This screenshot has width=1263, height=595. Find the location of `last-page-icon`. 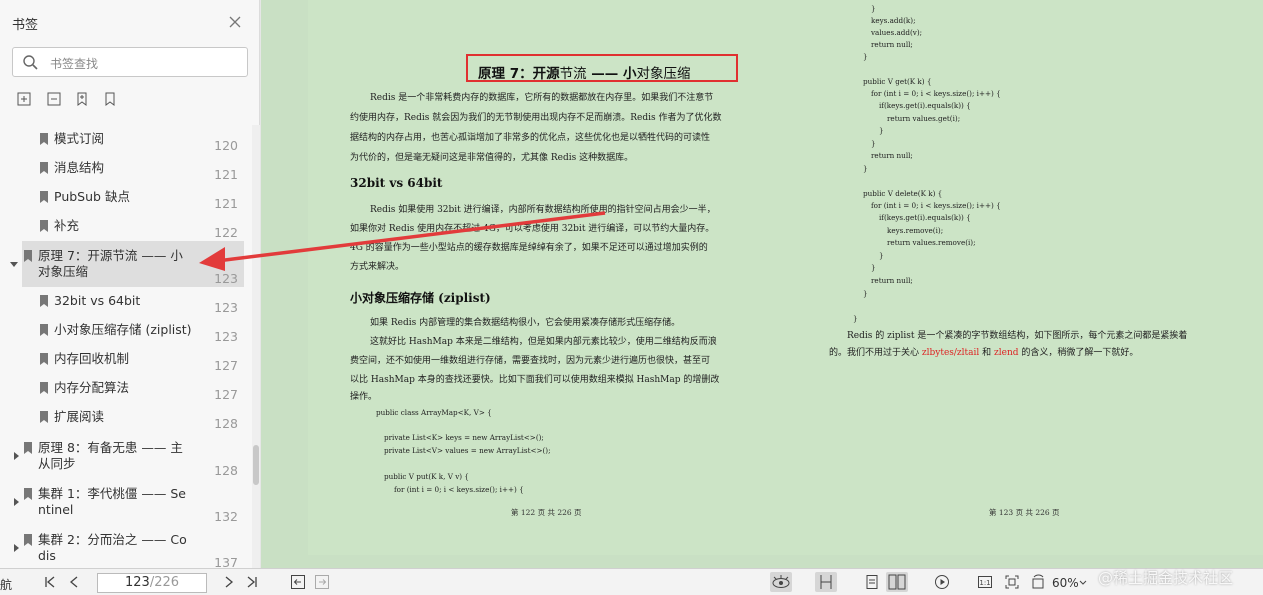

last-page-icon is located at coordinates (252, 582).